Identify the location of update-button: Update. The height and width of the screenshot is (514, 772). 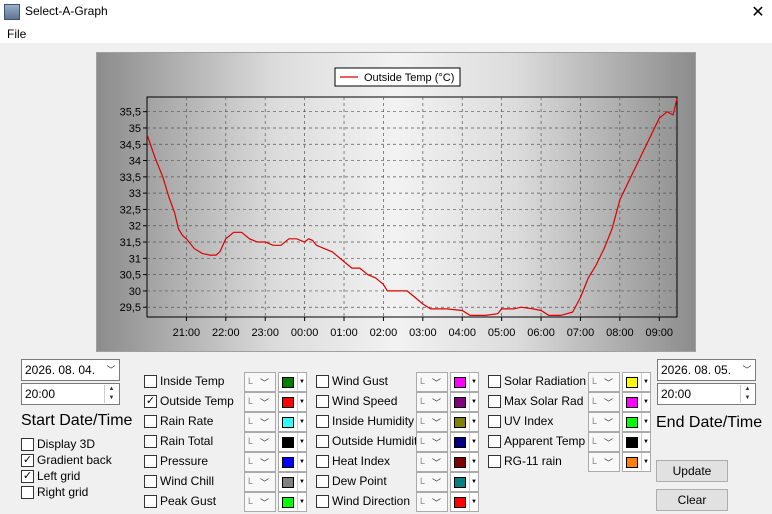
(692, 471).